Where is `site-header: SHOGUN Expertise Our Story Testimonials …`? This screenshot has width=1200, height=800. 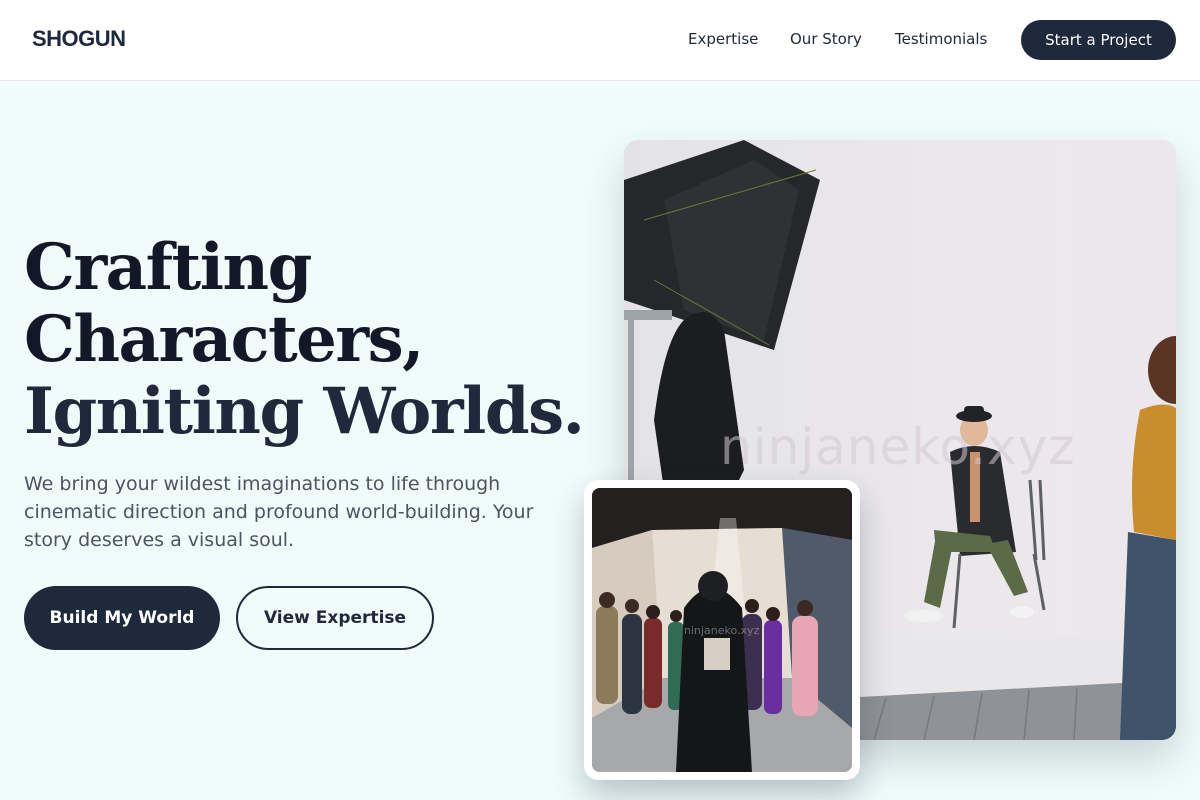
site-header: SHOGUN Expertise Our Story Testimonials … is located at coordinates (600, 40).